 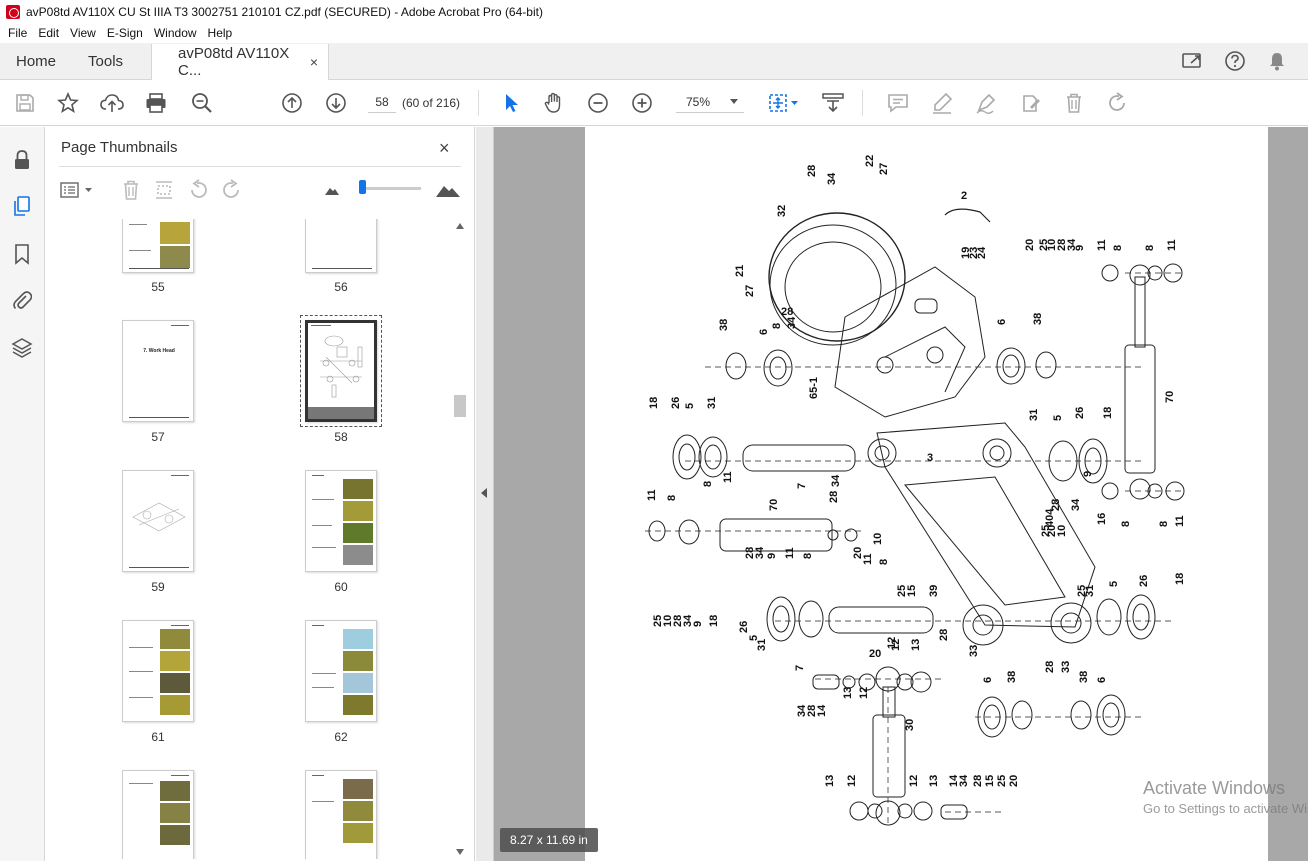 I want to click on print-icon, so click(x=156, y=103).